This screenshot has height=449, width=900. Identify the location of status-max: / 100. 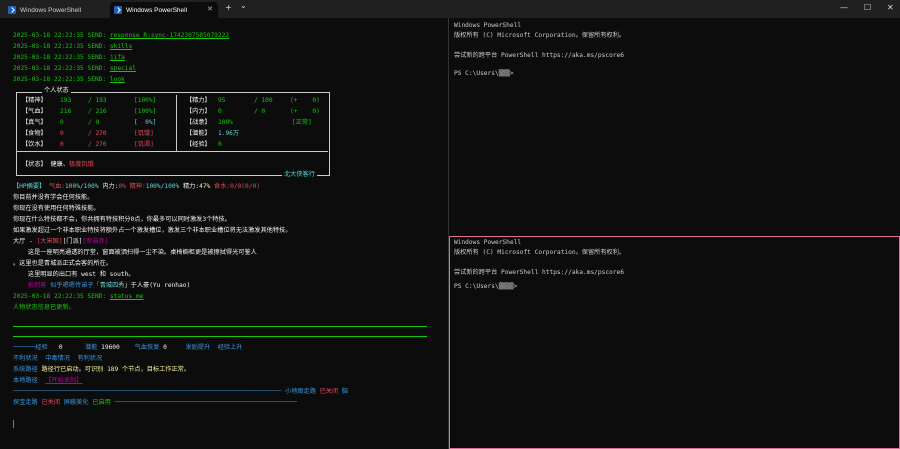
(263, 100).